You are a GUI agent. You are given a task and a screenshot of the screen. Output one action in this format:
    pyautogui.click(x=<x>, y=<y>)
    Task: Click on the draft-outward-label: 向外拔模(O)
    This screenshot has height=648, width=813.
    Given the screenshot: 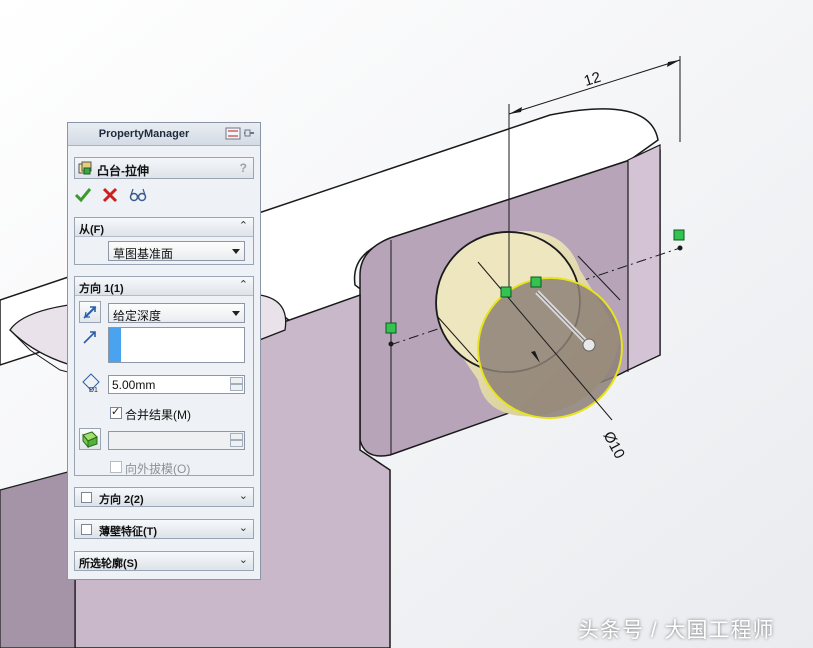 What is the action you would take?
    pyautogui.click(x=158, y=469)
    